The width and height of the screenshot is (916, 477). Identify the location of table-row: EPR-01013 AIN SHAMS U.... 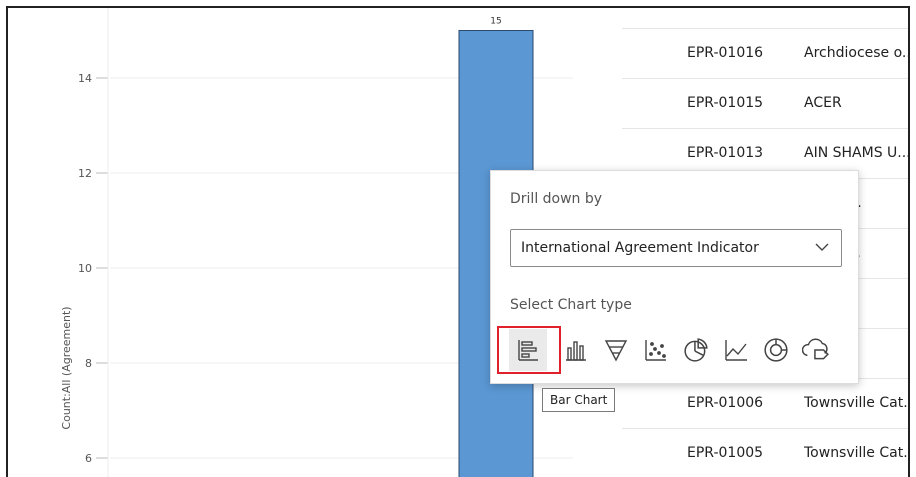
(765, 152).